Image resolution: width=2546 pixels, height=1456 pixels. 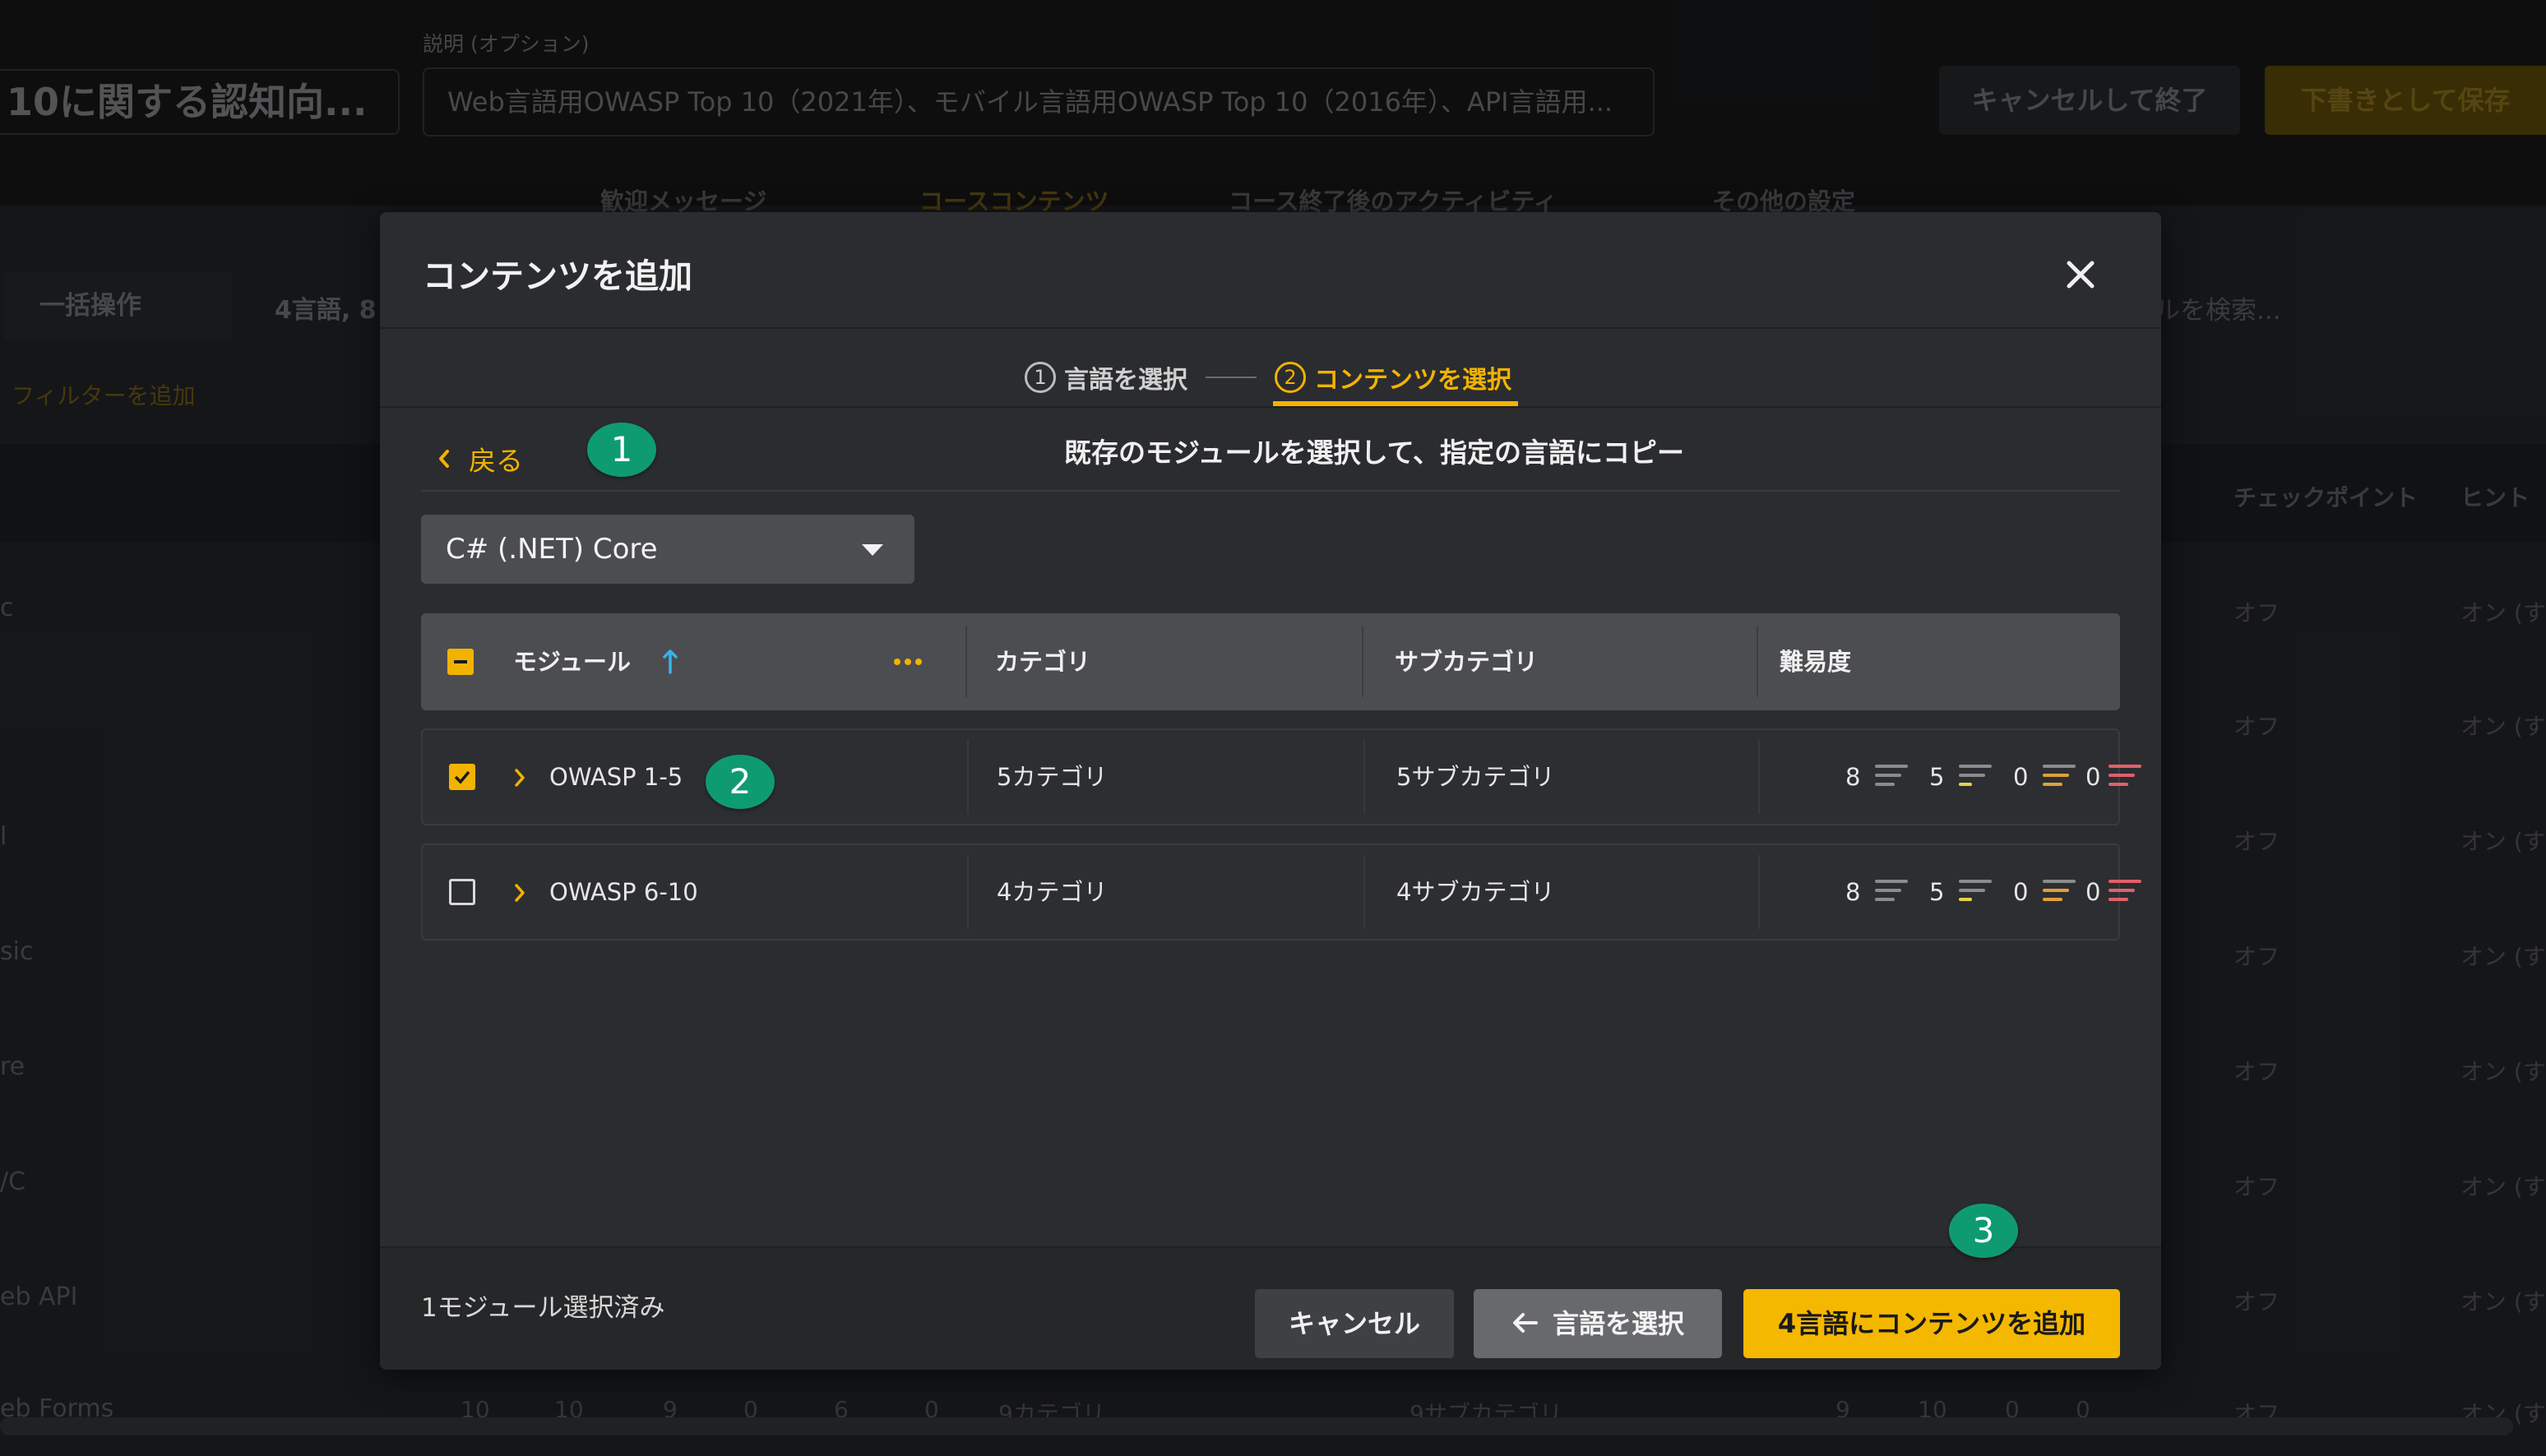 What do you see at coordinates (1525, 1323) in the screenshot?
I see `arrow-left-icon` at bounding box center [1525, 1323].